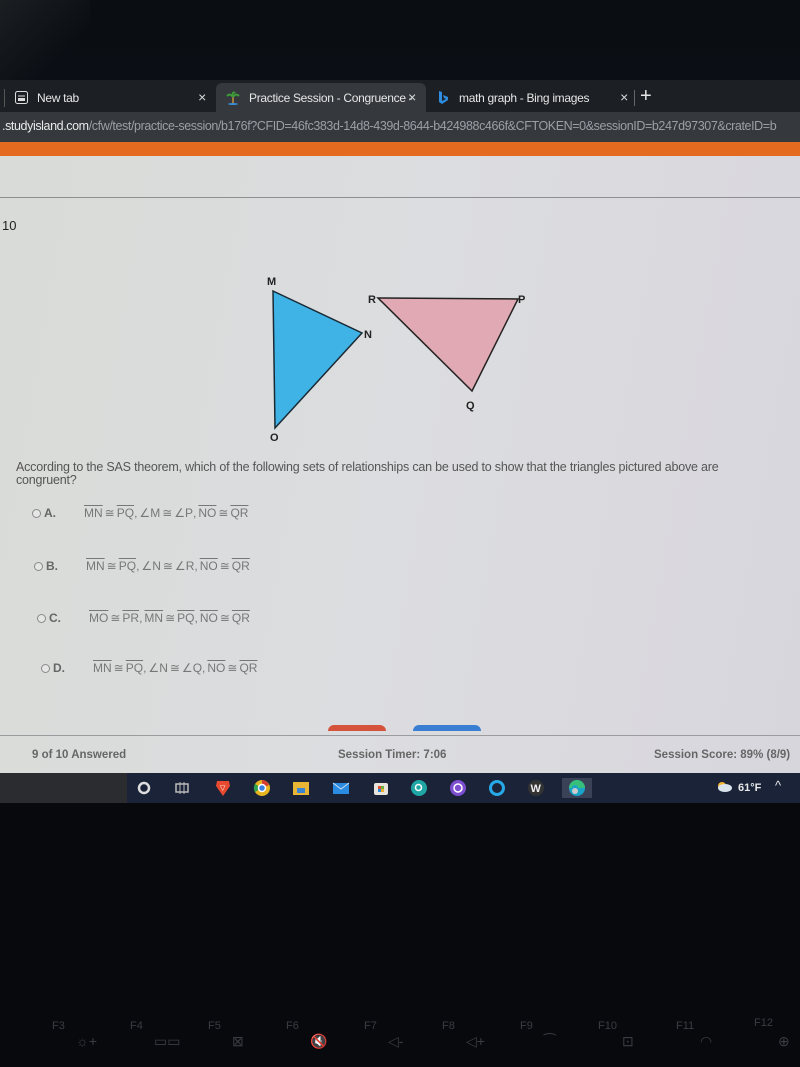  What do you see at coordinates (370, 1026) in the screenshot?
I see `function-key-f7: F7` at bounding box center [370, 1026].